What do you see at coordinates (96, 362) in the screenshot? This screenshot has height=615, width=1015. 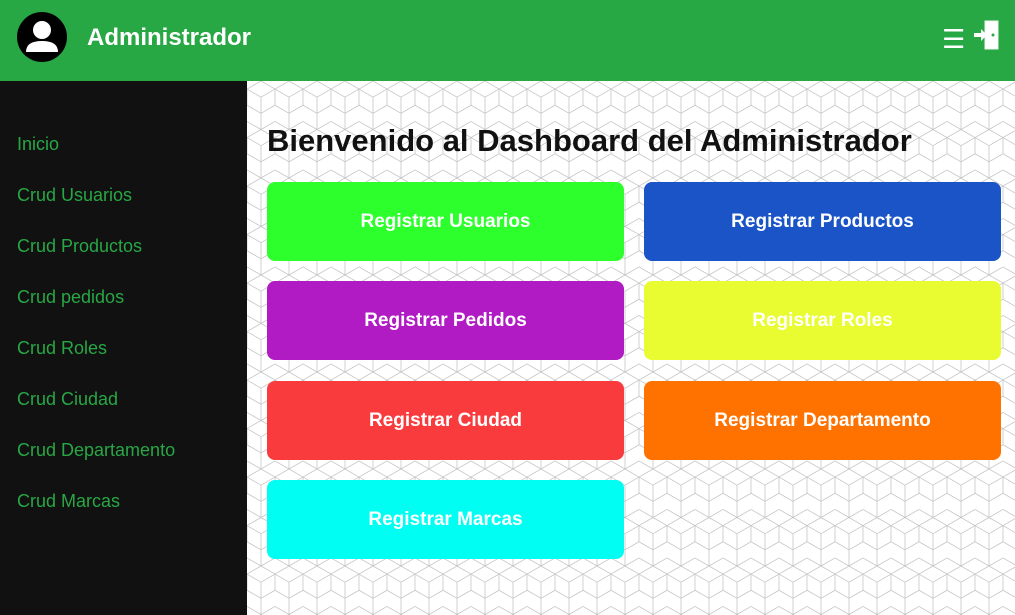 I see `sidebar-item-crud-roles: Crud Roles` at bounding box center [96, 362].